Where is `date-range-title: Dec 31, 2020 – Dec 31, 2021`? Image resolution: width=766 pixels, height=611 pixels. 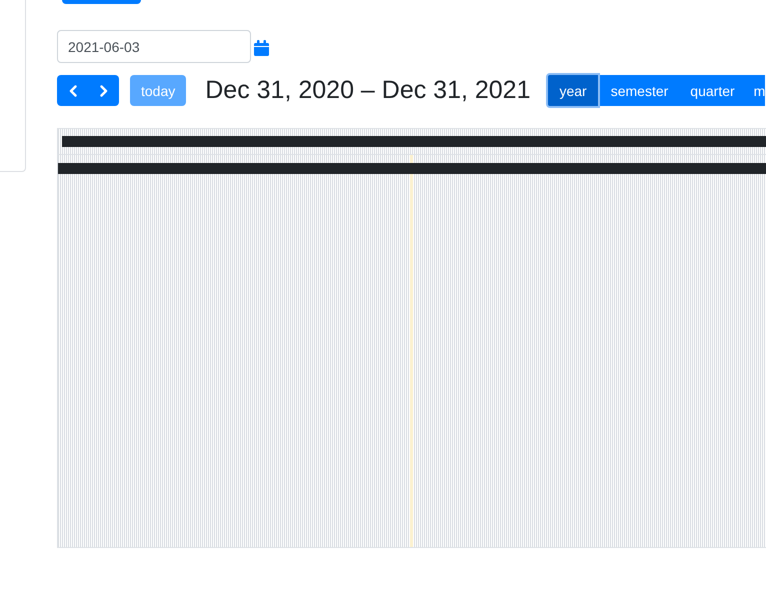
date-range-title: Dec 31, 2020 – Dec 31, 2021 is located at coordinates (367, 90).